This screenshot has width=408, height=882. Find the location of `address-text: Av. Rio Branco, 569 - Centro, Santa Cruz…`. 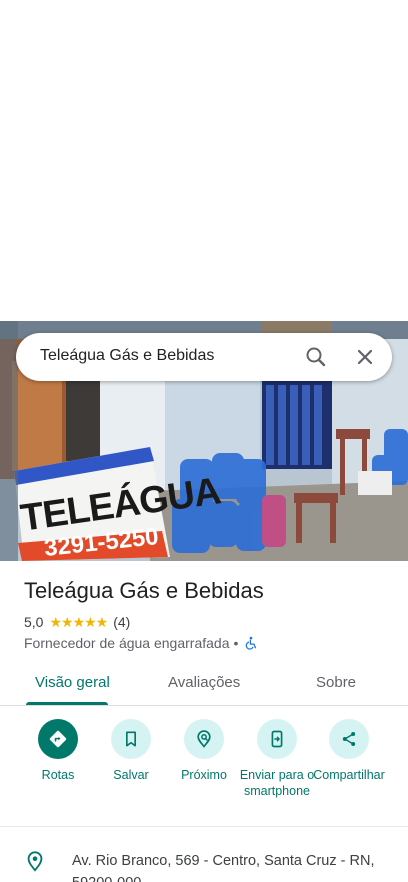

address-text: Av. Rio Branco, 569 - Centro, Santa Cruz… is located at coordinates (223, 867).